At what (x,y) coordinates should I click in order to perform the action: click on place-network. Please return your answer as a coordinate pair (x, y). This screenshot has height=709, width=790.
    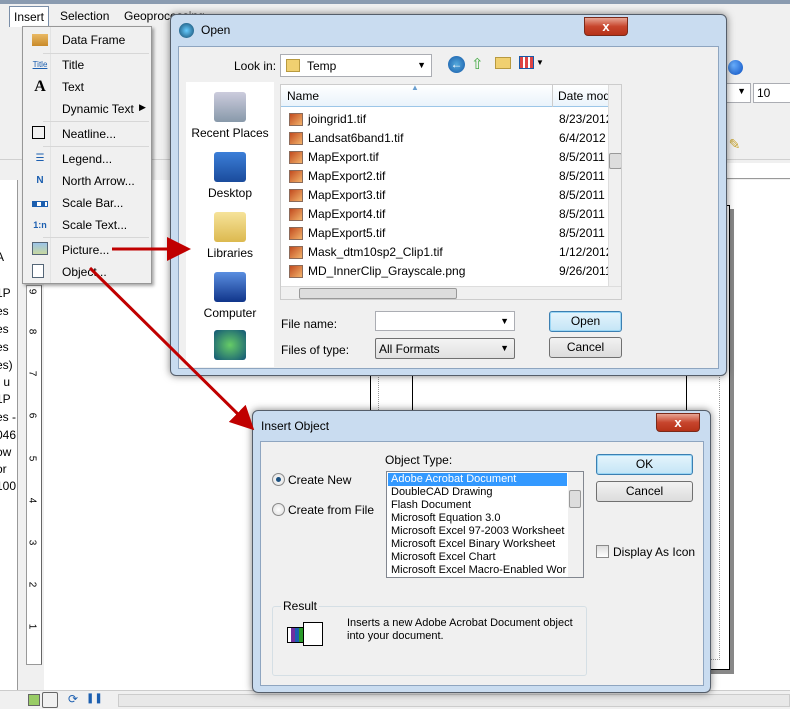
    Looking at the image, I should click on (230, 347).